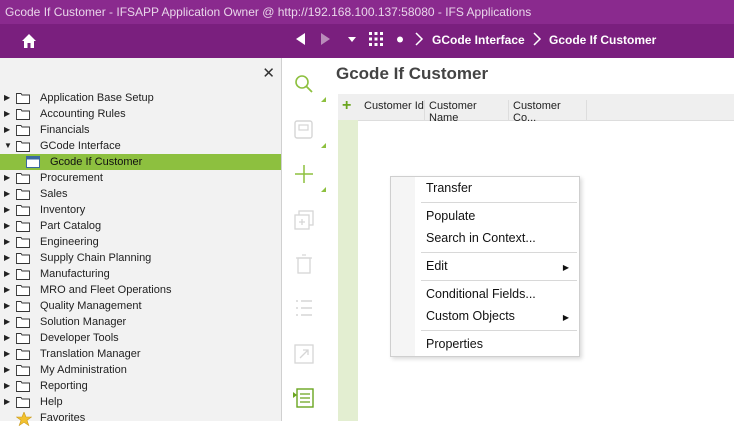  Describe the element at coordinates (140, 370) in the screenshot. I see `sidebar-item: ▶ My Administration` at that location.